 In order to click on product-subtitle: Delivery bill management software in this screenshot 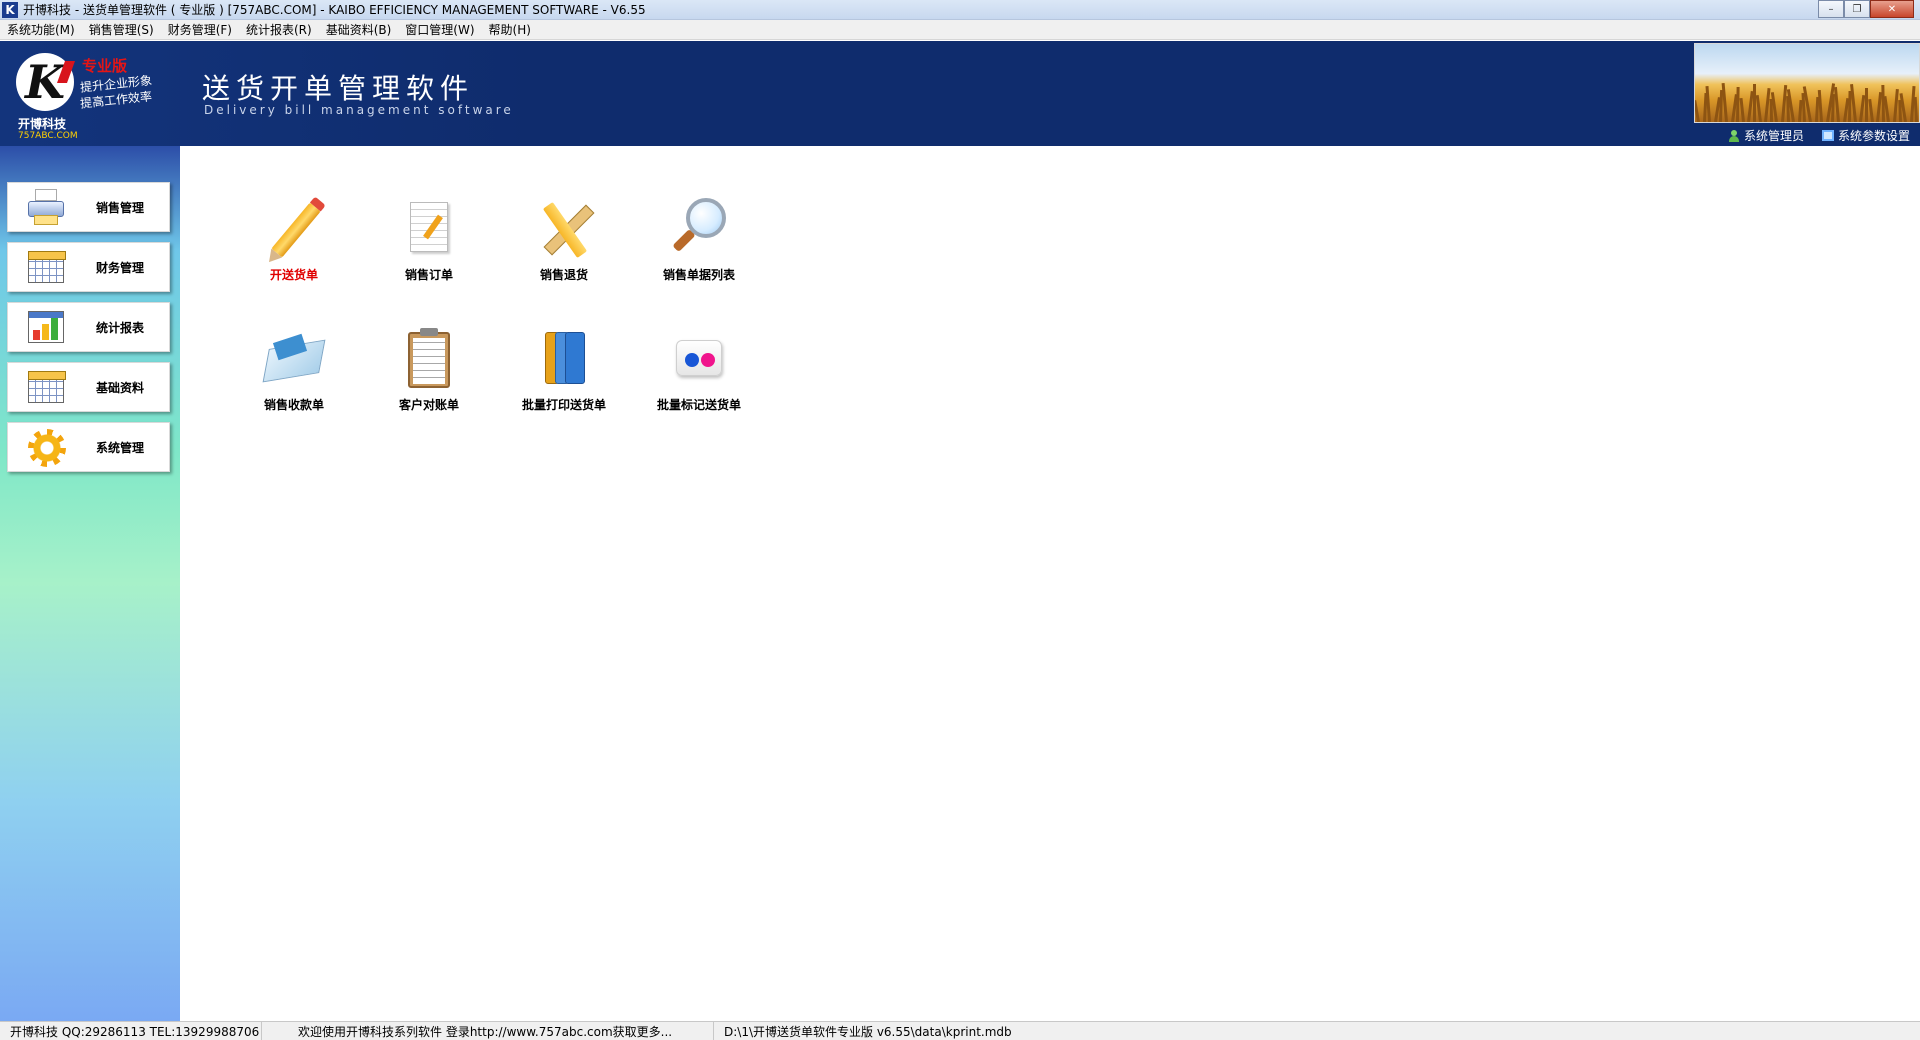, I will do `click(359, 110)`.